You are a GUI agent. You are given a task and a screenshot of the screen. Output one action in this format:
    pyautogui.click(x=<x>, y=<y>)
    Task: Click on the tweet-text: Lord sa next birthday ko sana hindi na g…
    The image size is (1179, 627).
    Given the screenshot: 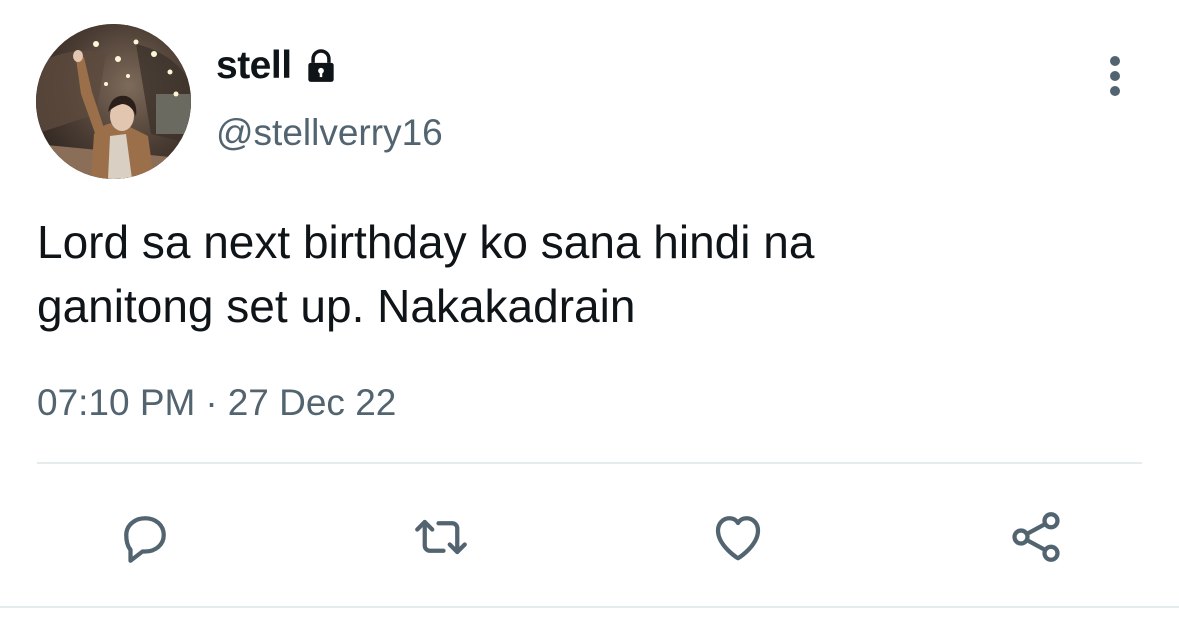 What is the action you would take?
    pyautogui.click(x=426, y=274)
    